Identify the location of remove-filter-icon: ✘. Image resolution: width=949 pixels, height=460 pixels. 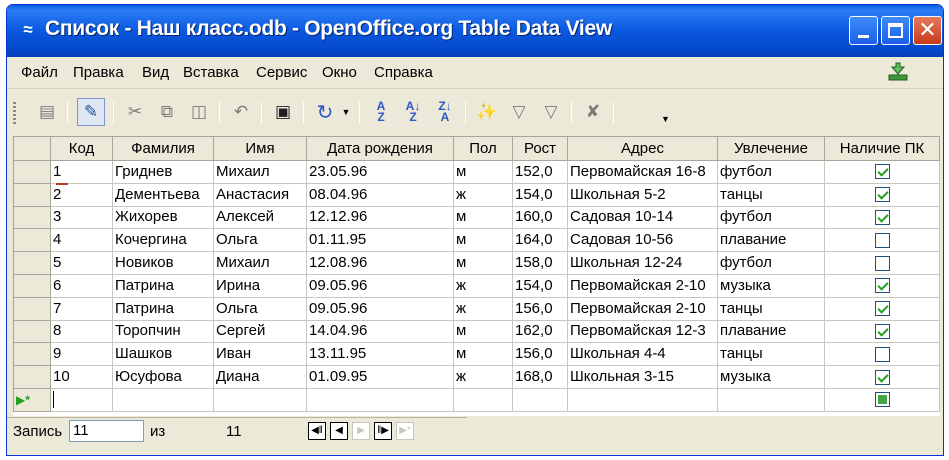
(593, 112).